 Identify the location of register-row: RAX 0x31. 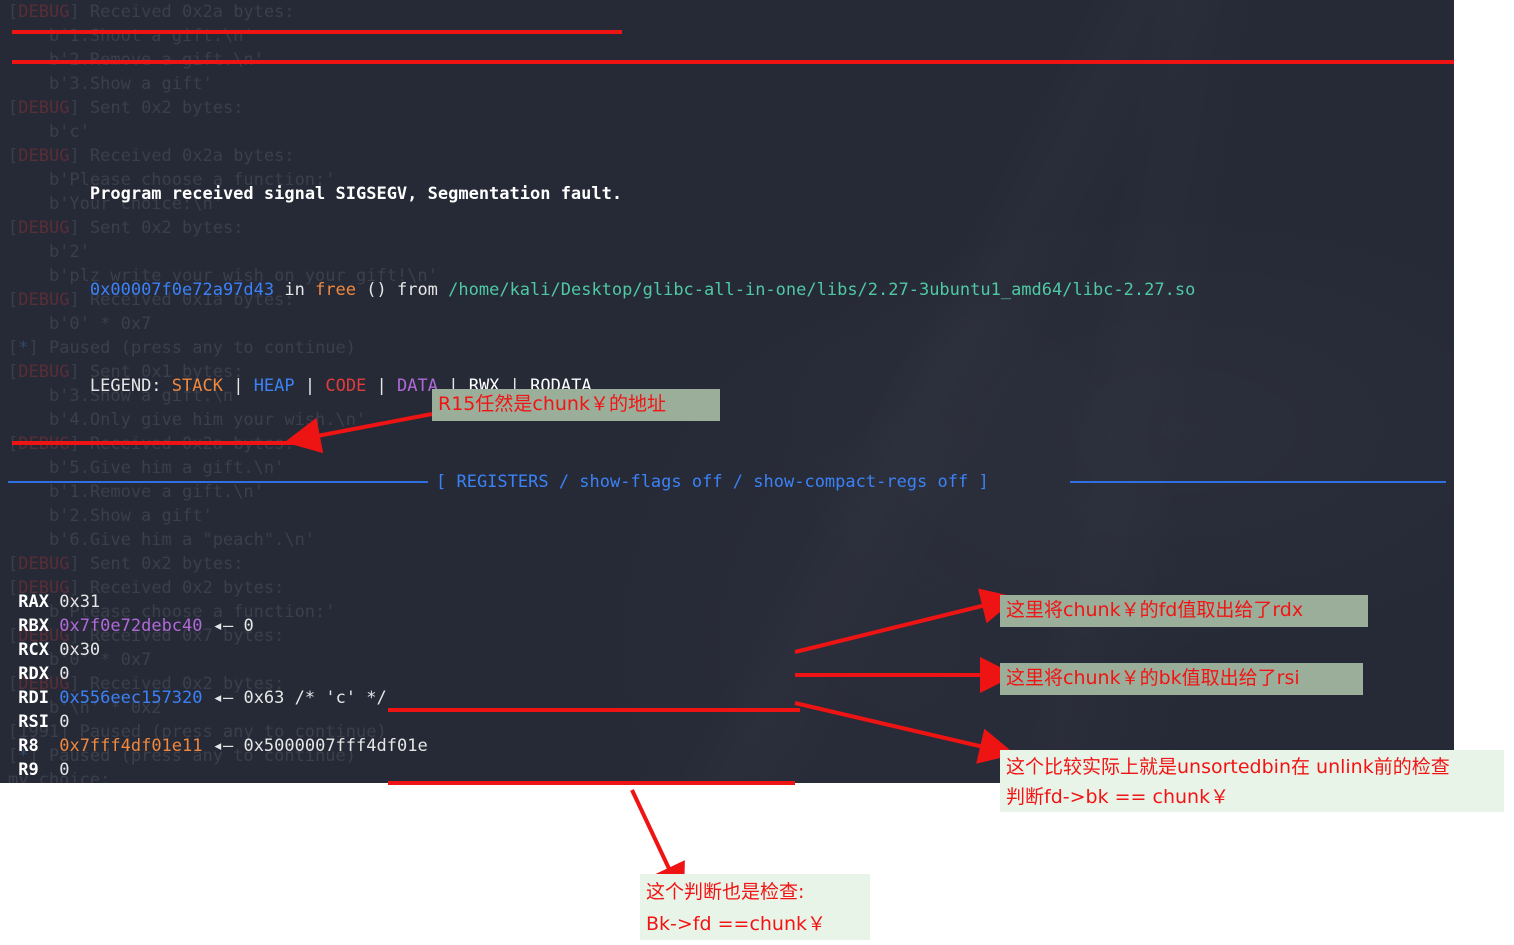
(727, 602).